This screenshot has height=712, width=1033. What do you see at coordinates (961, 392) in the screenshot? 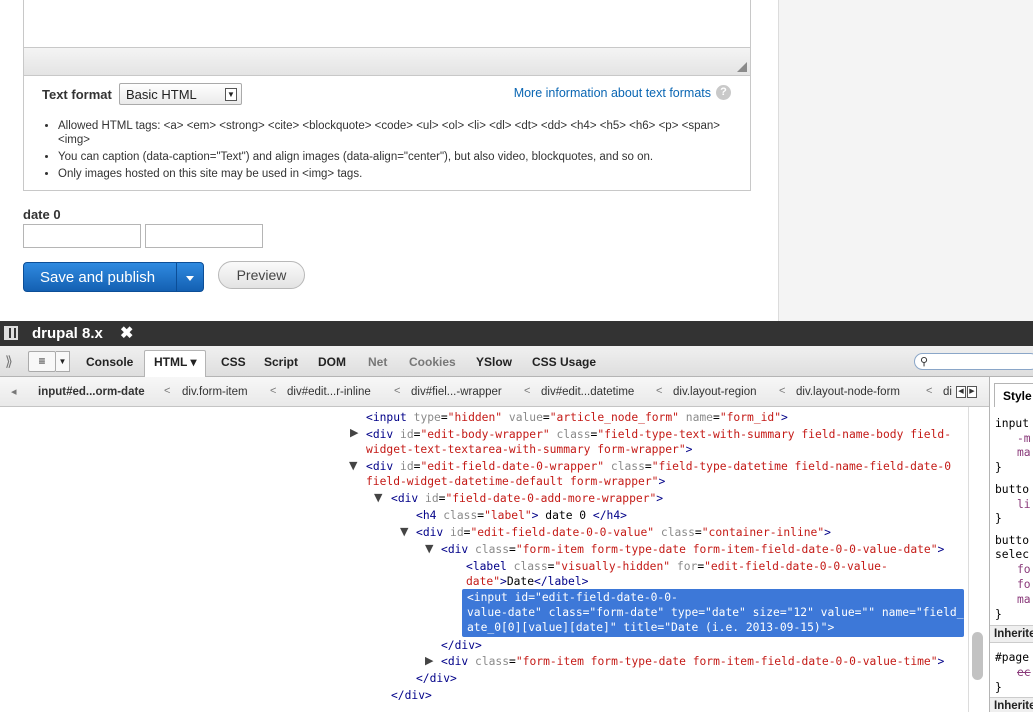
I see `crumb-left-icon: ◀` at bounding box center [961, 392].